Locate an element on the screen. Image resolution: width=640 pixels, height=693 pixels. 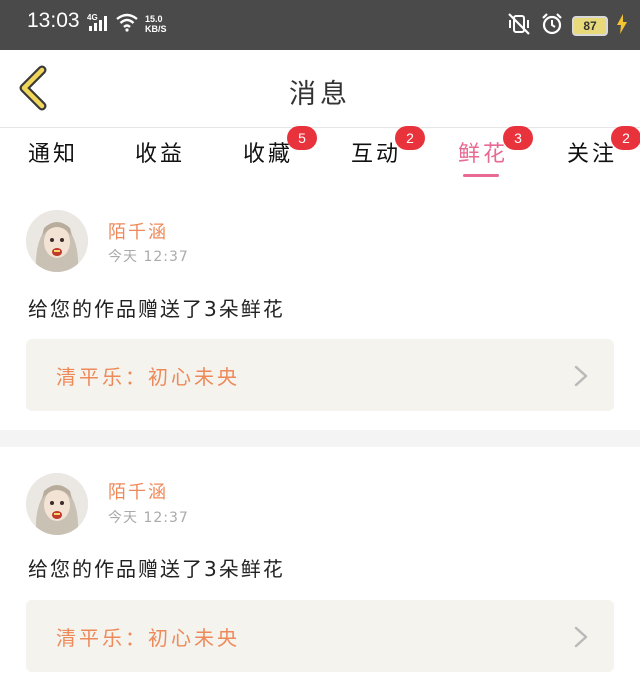
tab-flowers: 鲜花 3 is located at coordinates (495, 147).